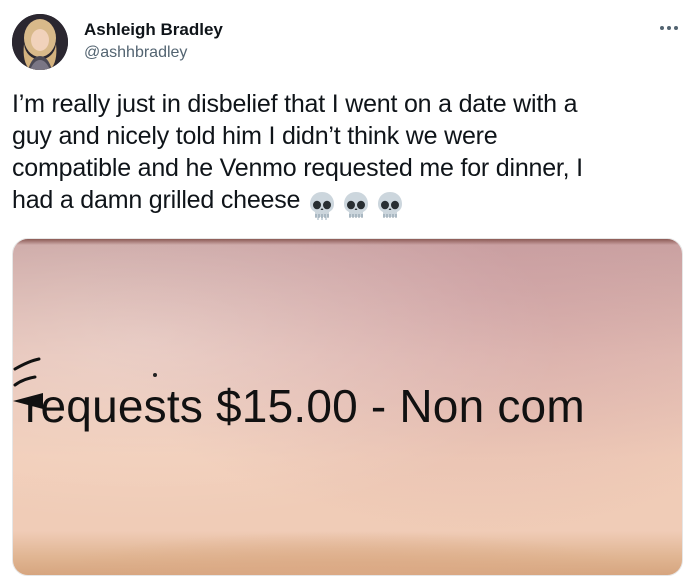 This screenshot has height=586, width=700. What do you see at coordinates (155, 375) in the screenshot?
I see `photo-dot` at bounding box center [155, 375].